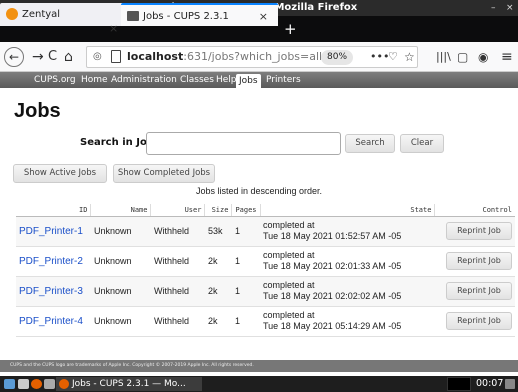 The width and height of the screenshot is (518, 392). Describe the element at coordinates (218, 210) in the screenshot. I see `column-header-size: Size` at that location.